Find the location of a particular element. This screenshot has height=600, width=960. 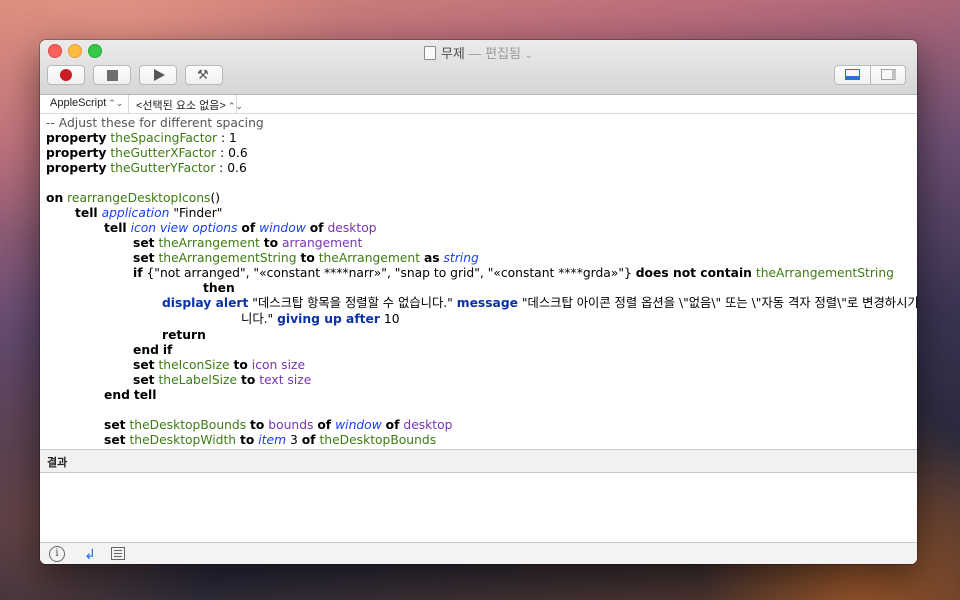

show-log-pane-button is located at coordinates (853, 75).